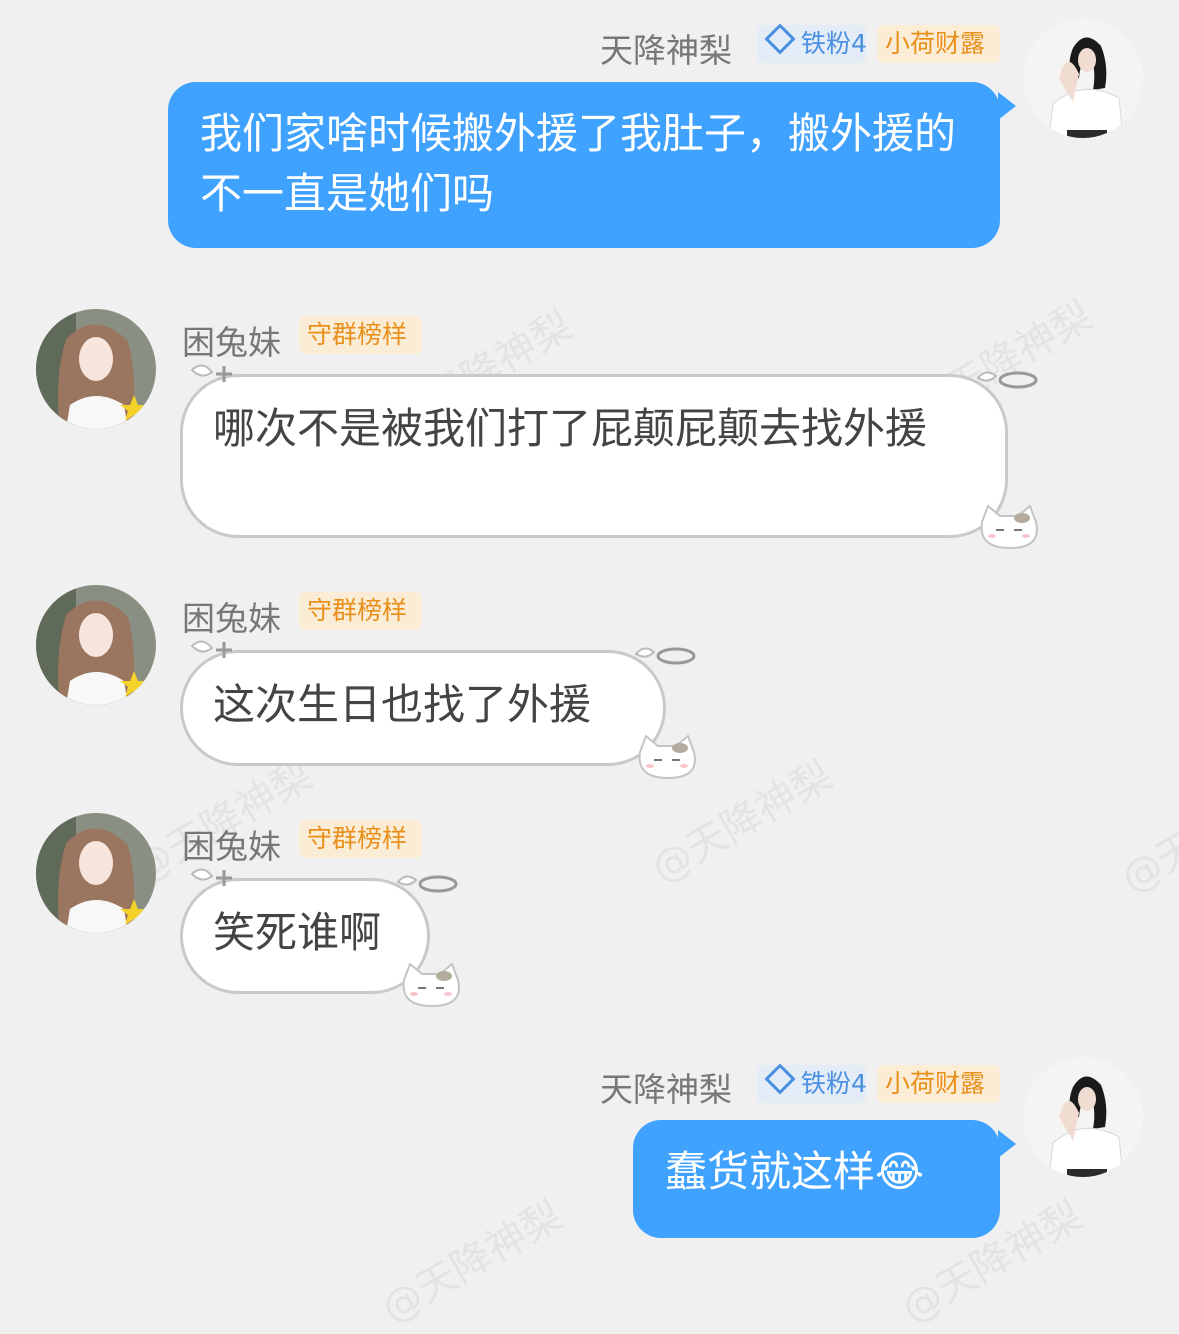  I want to click on message-text: 这次生日也找了外援, so click(402, 704).